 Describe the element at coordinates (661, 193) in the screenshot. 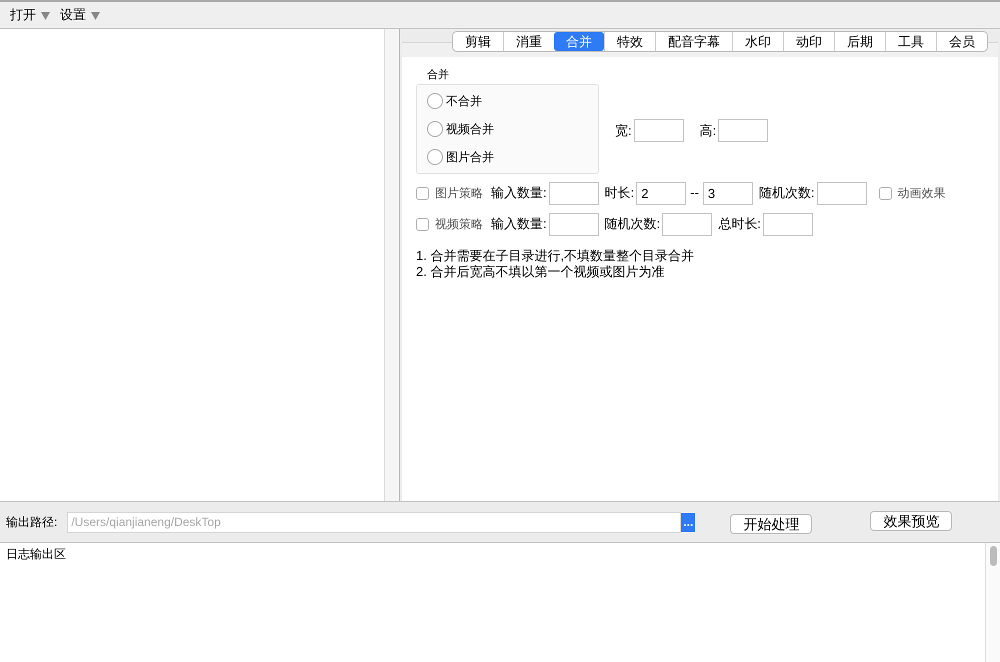

I see `input-field: 2` at that location.